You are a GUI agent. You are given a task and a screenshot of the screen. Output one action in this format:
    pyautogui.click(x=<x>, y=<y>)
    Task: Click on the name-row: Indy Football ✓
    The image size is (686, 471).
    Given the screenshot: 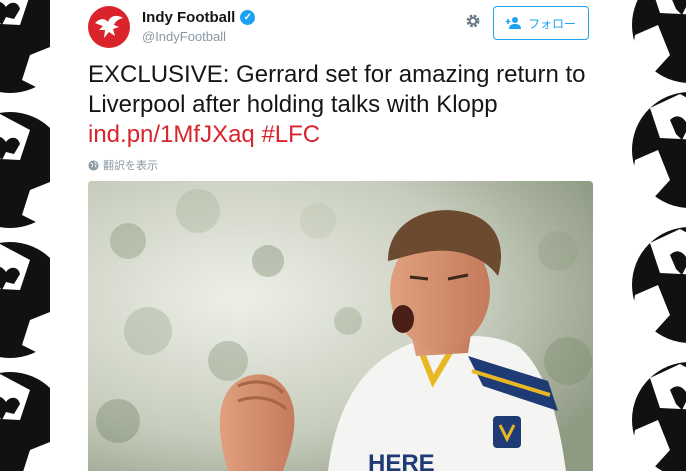 What is the action you would take?
    pyautogui.click(x=199, y=17)
    